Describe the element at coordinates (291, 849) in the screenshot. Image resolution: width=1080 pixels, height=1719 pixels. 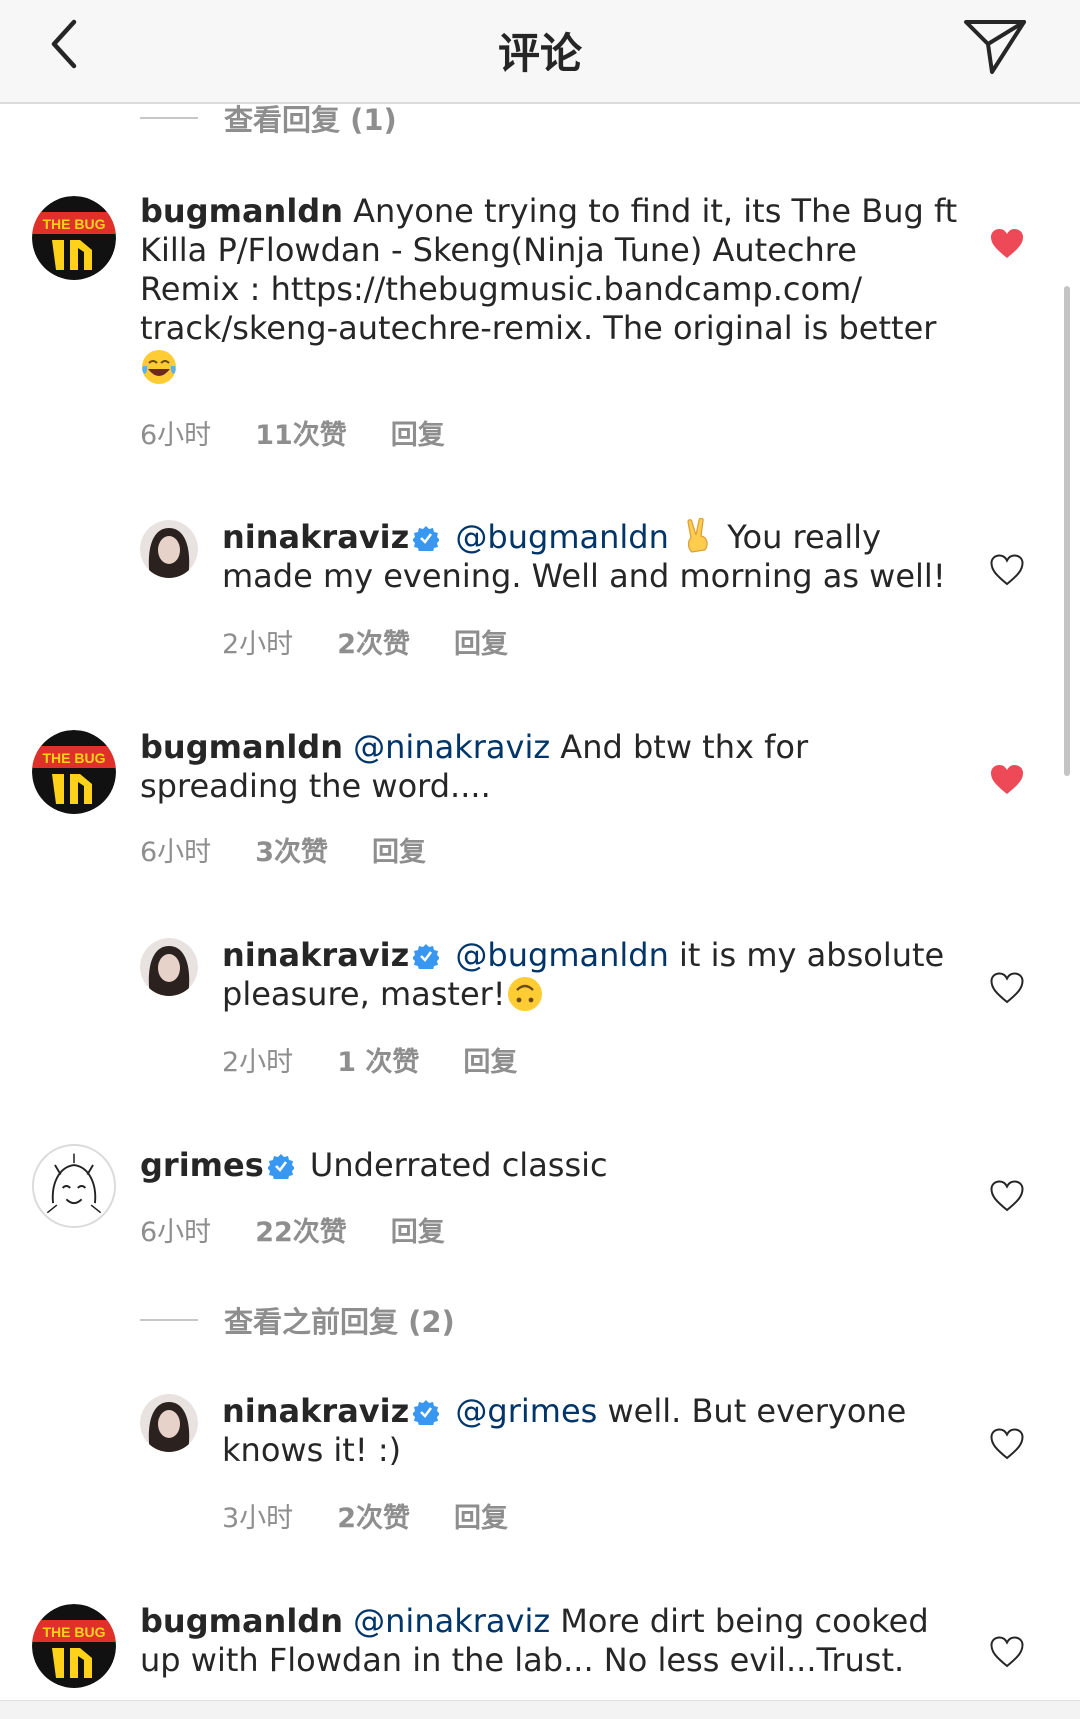
I see `comment-likes: 3次赞` at that location.